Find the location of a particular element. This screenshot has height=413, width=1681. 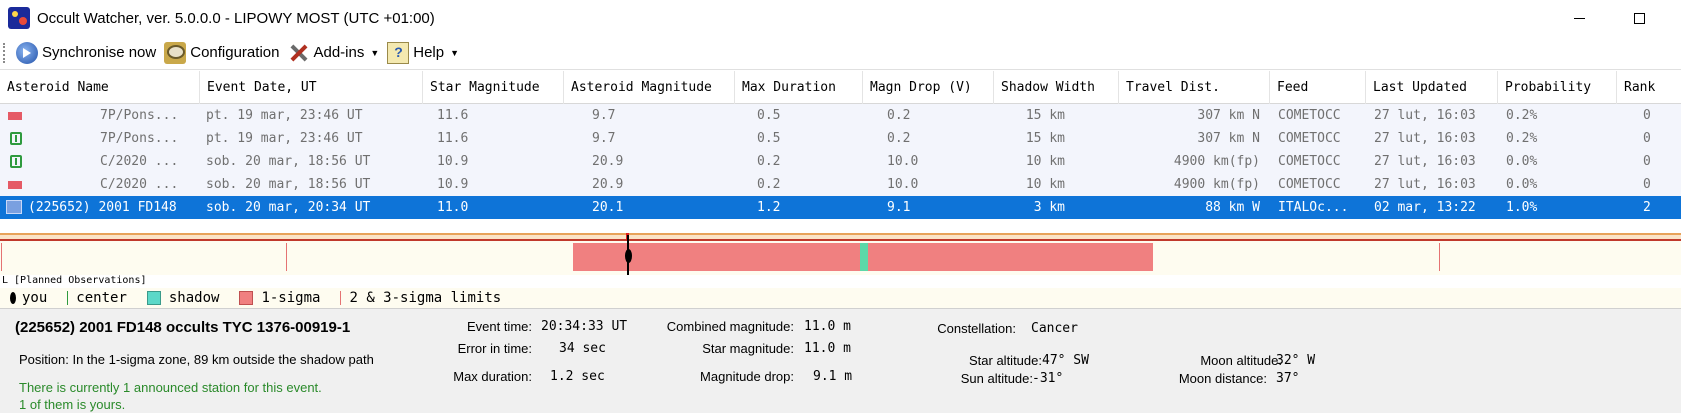

sigma-legend-icon is located at coordinates (246, 298).